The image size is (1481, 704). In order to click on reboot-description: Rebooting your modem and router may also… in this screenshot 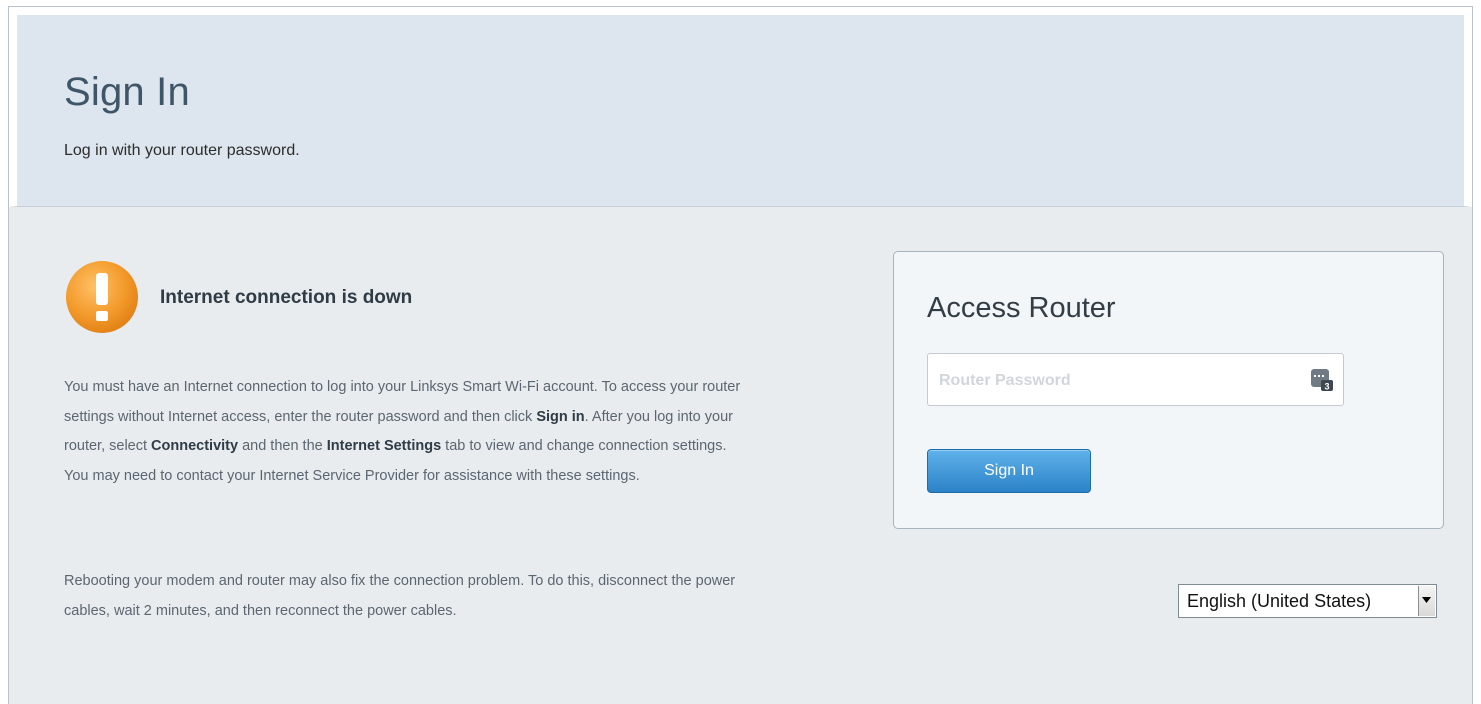, I will do `click(400, 596)`.